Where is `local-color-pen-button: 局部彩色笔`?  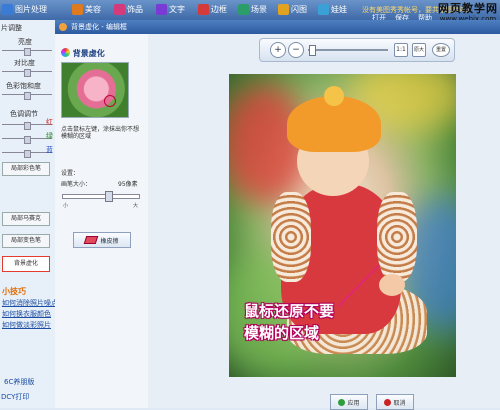 local-color-pen-button: 局部彩色笔 is located at coordinates (26, 169).